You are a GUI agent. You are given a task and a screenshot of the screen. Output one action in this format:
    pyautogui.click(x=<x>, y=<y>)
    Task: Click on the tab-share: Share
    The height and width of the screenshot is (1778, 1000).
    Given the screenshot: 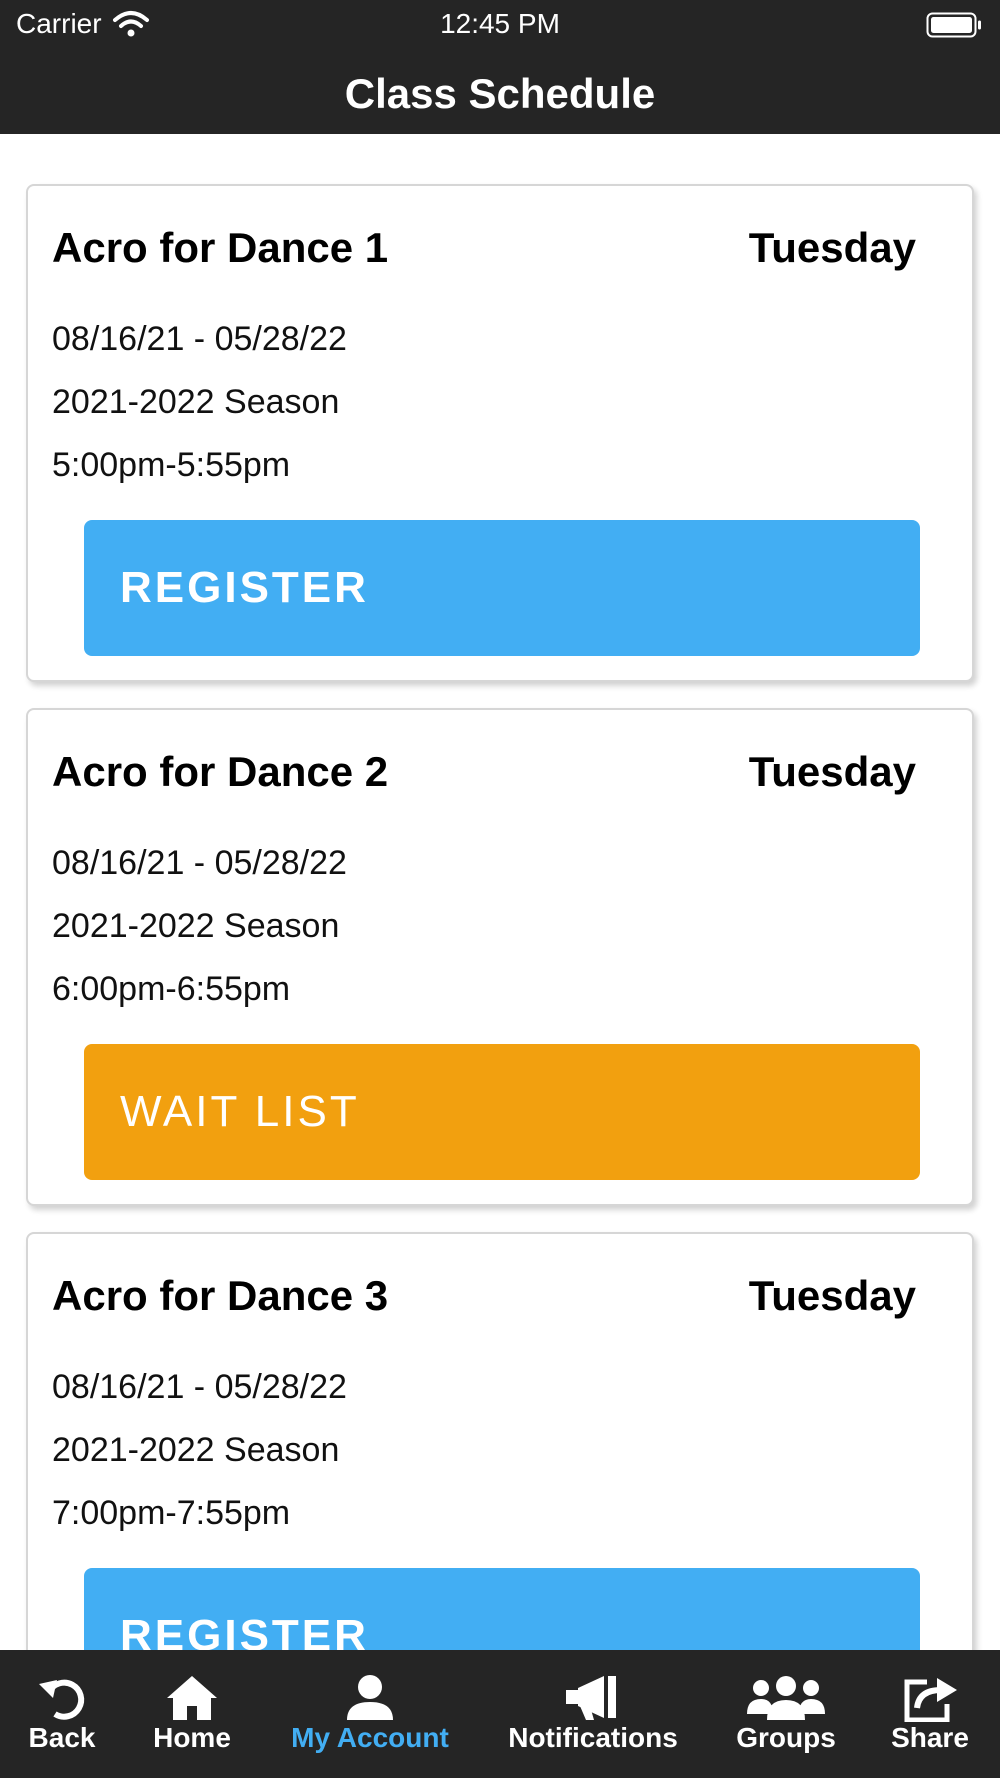 What is the action you would take?
    pyautogui.click(x=930, y=1714)
    